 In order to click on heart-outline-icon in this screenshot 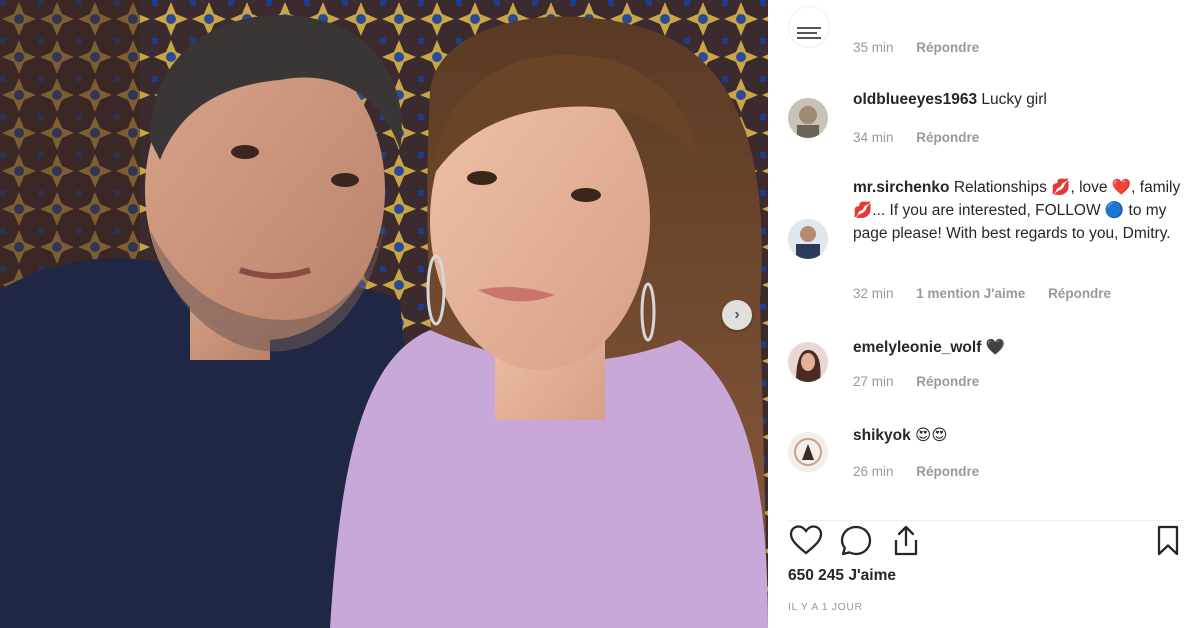, I will do `click(806, 540)`.